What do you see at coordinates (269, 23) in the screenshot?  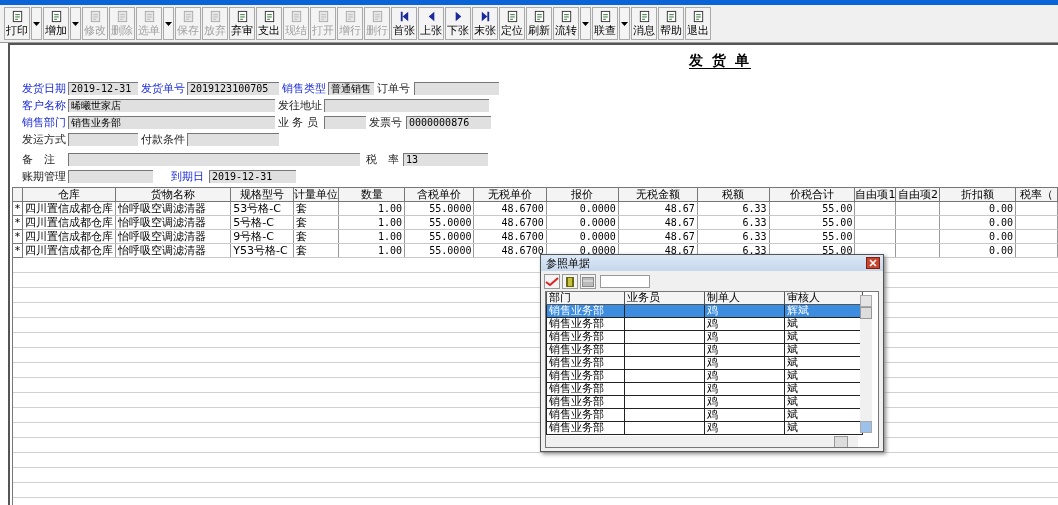 I see `toolbar-button: 支出` at bounding box center [269, 23].